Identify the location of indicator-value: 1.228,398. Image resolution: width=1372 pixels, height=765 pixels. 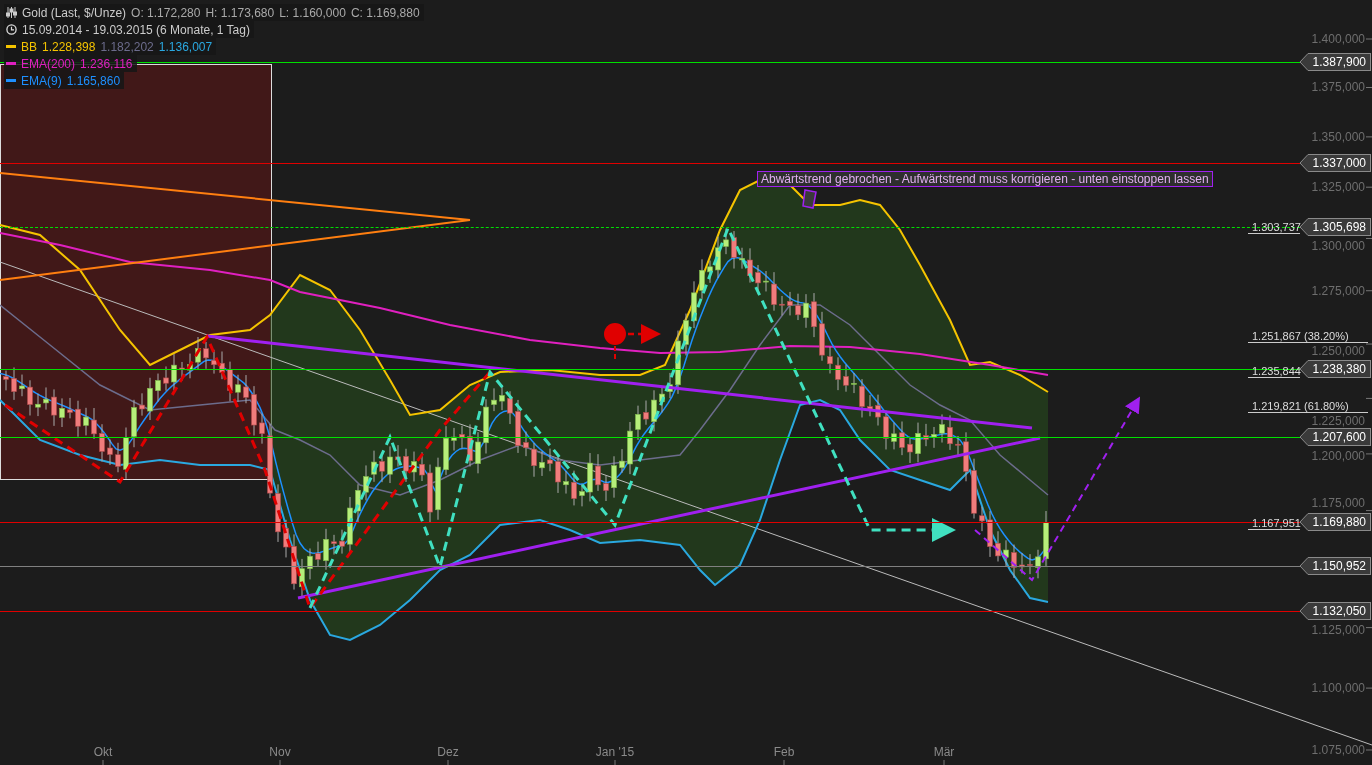
(69, 46).